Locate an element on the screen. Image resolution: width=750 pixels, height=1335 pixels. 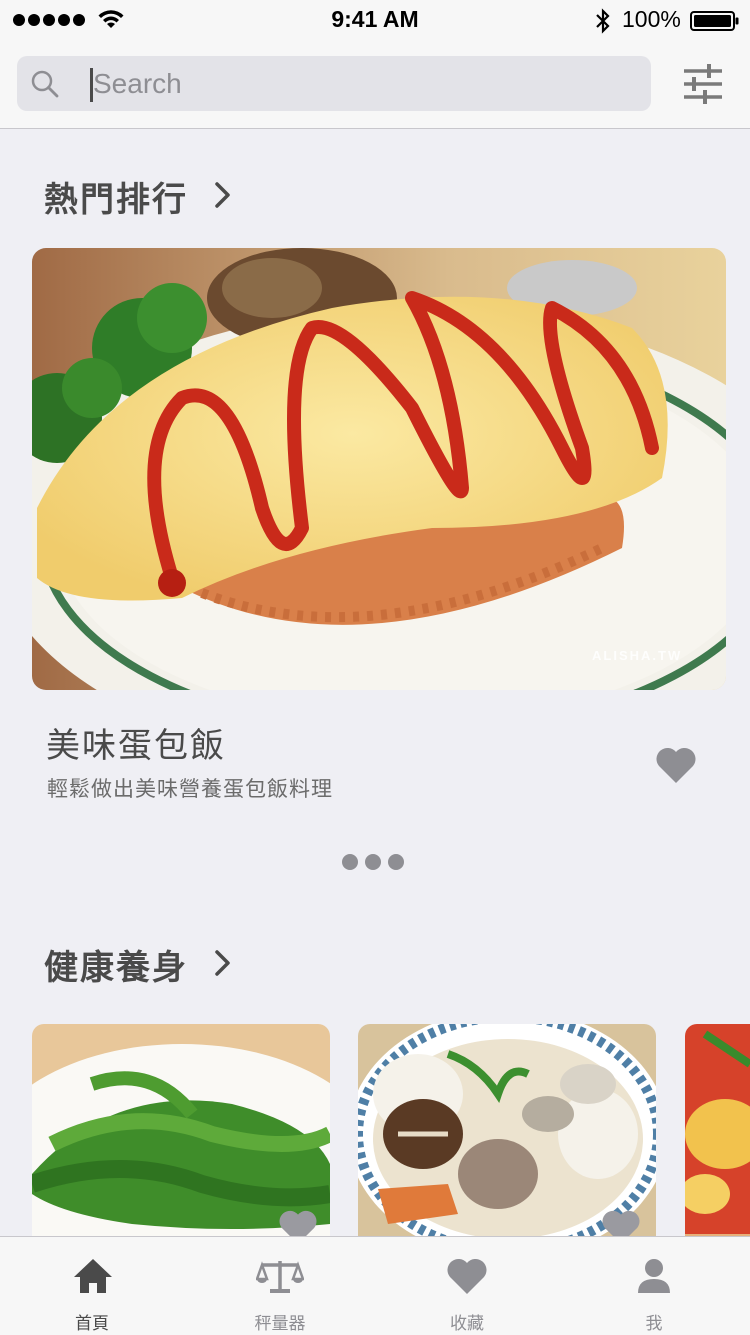
photo-watermark: ALISHA.TW is located at coordinates (637, 655).